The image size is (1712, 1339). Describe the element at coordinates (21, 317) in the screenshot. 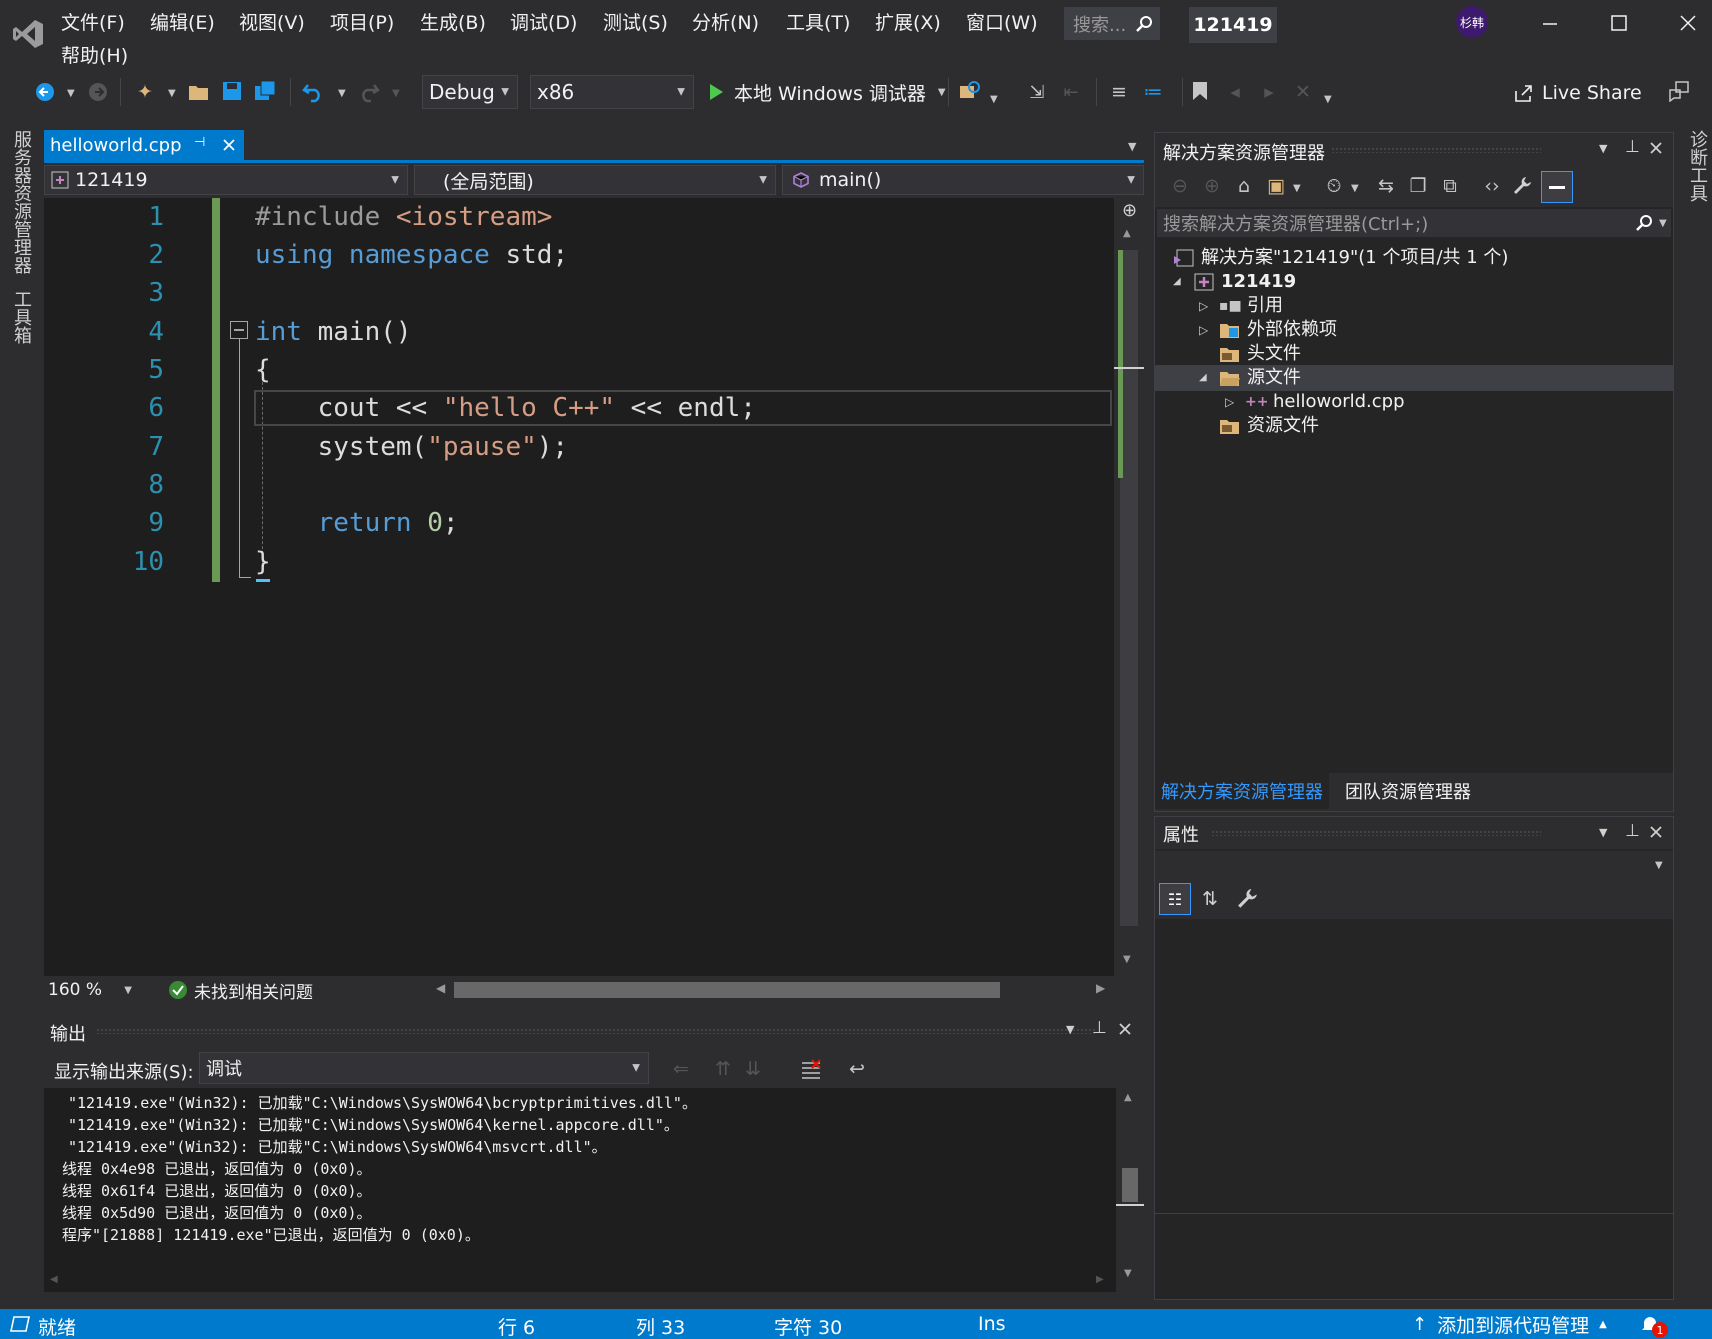

I see `toolbox-tab: 工具箱` at that location.